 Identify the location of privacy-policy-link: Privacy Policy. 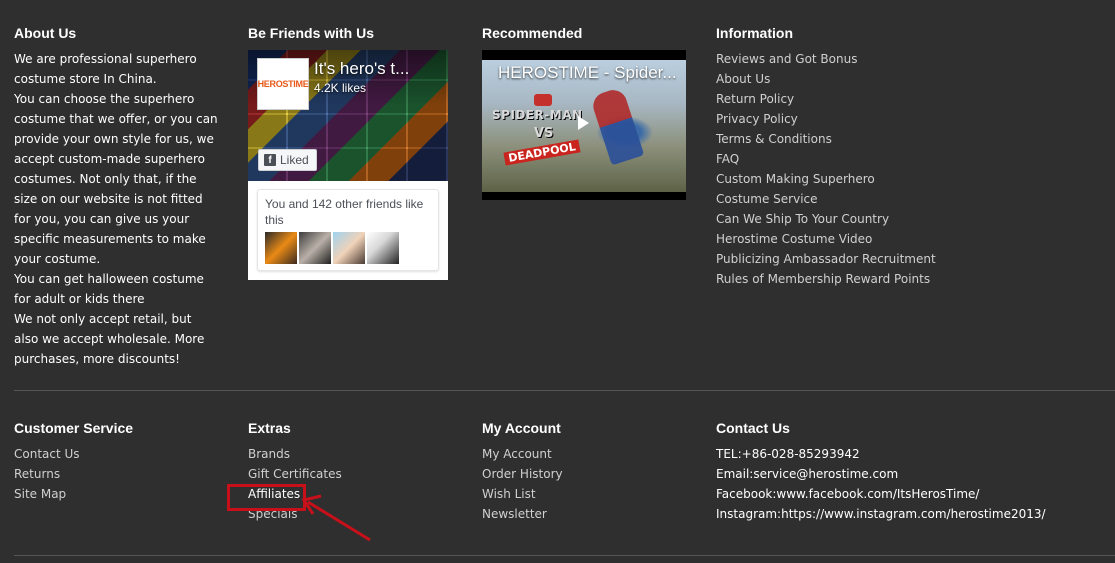
(757, 119).